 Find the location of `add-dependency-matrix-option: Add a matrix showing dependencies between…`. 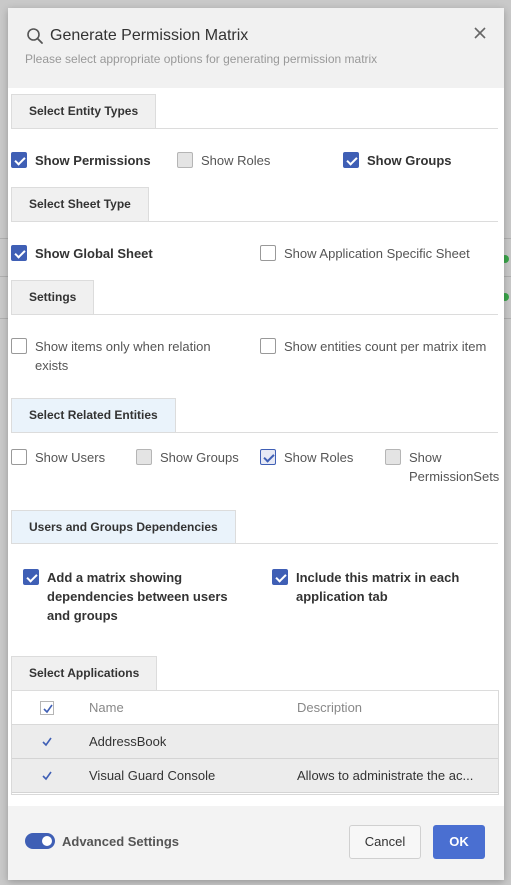

add-dependency-matrix-option: Add a matrix showing dependencies between… is located at coordinates (125, 596).